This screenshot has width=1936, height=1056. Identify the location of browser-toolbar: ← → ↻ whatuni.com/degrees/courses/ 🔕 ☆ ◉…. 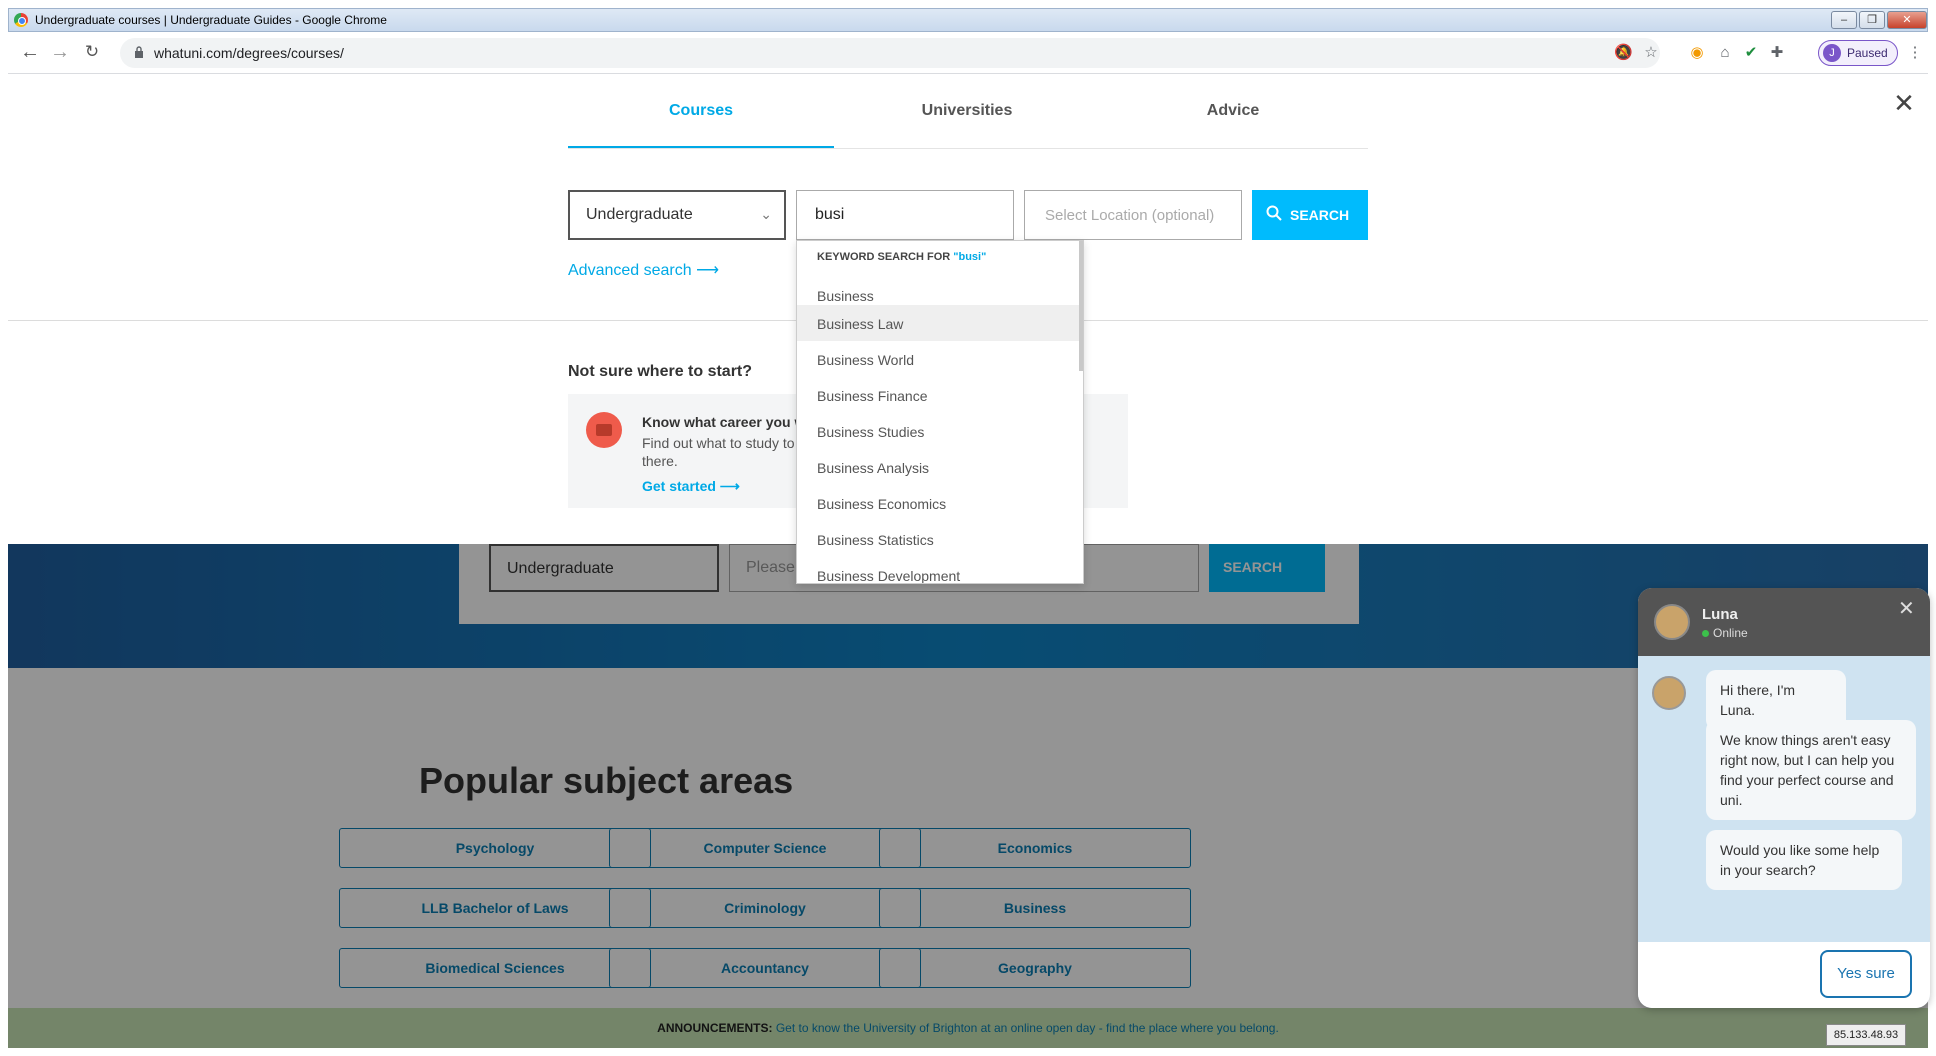
(968, 53).